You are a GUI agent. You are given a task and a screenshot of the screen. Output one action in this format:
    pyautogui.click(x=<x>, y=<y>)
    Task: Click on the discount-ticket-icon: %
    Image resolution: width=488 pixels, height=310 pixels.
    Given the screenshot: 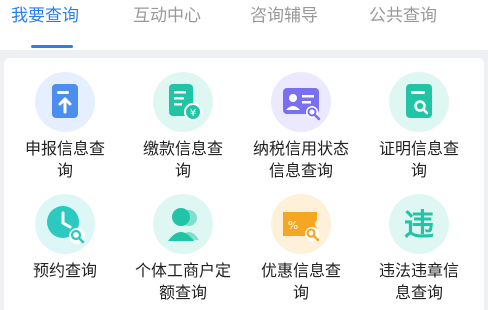 What is the action you would take?
    pyautogui.click(x=301, y=224)
    